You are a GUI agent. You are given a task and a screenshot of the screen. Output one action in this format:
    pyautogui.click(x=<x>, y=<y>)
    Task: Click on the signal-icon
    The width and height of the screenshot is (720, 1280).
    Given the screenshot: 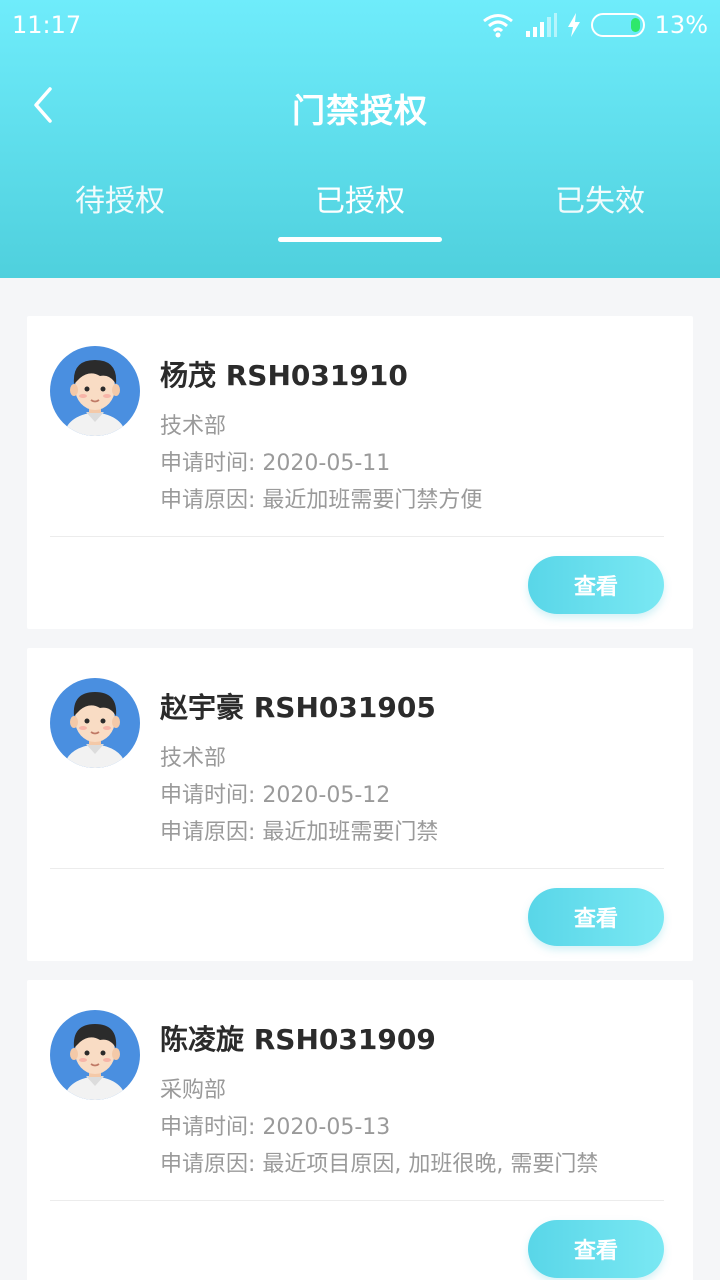 What is the action you would take?
    pyautogui.click(x=541, y=25)
    